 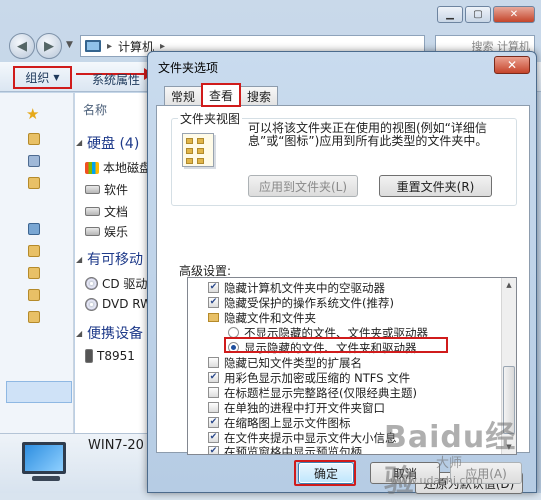 What do you see at coordinates (336, 332) in the screenshot?
I see `setting-label: 不显示隐藏的文件、文件夹或驱动器` at bounding box center [336, 332].